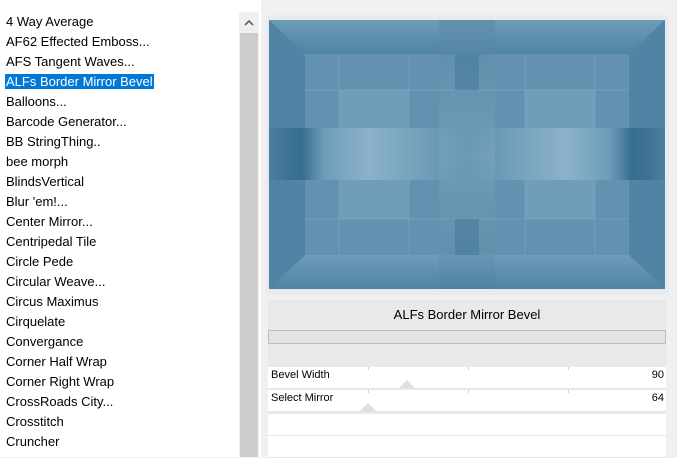 This screenshot has width=677, height=458. Describe the element at coordinates (119, 322) in the screenshot. I see `filter-list-item: Cirquelate` at that location.